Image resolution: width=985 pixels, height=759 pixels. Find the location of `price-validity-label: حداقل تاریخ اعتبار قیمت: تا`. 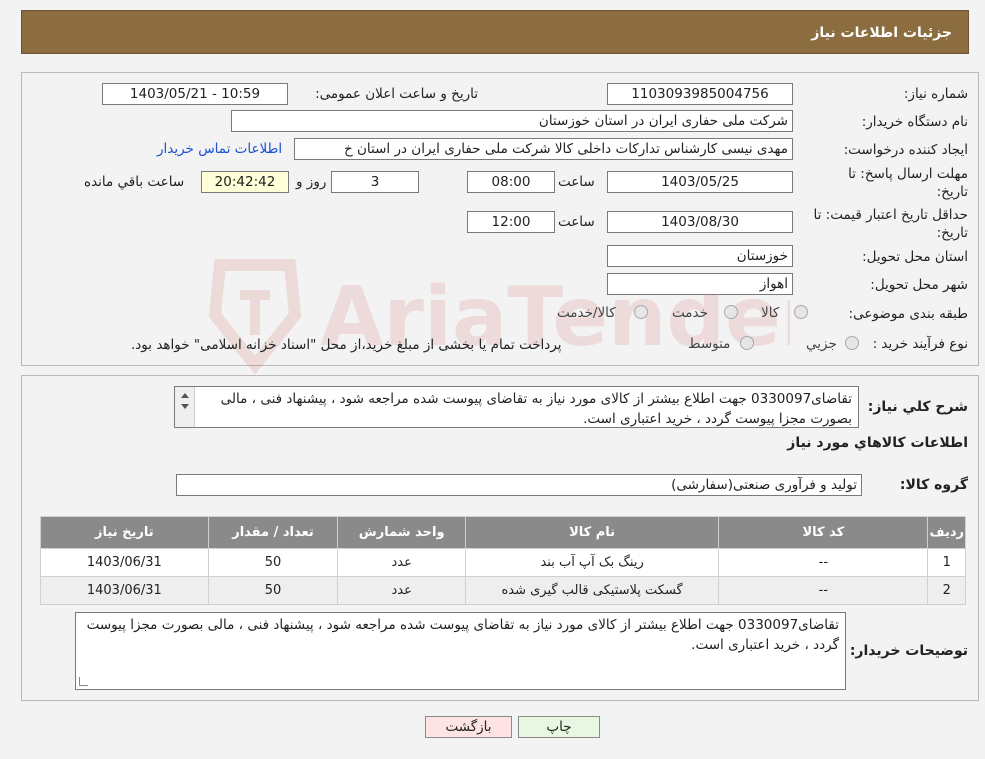

price-validity-label: حداقل تاریخ اعتبار قیمت: تا is located at coordinates (890, 215).